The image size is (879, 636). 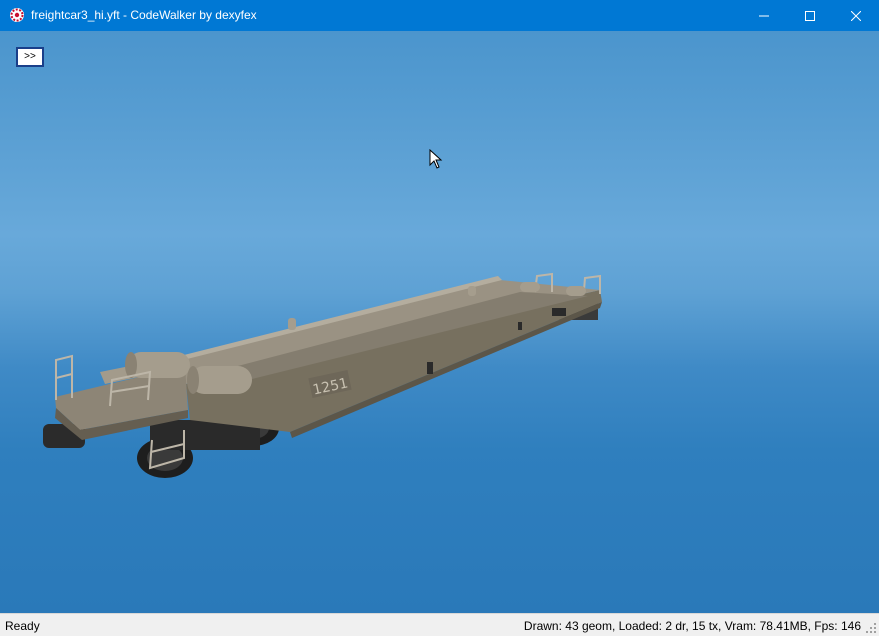 What do you see at coordinates (436, 159) in the screenshot?
I see `mouse-cursor-icon` at bounding box center [436, 159].